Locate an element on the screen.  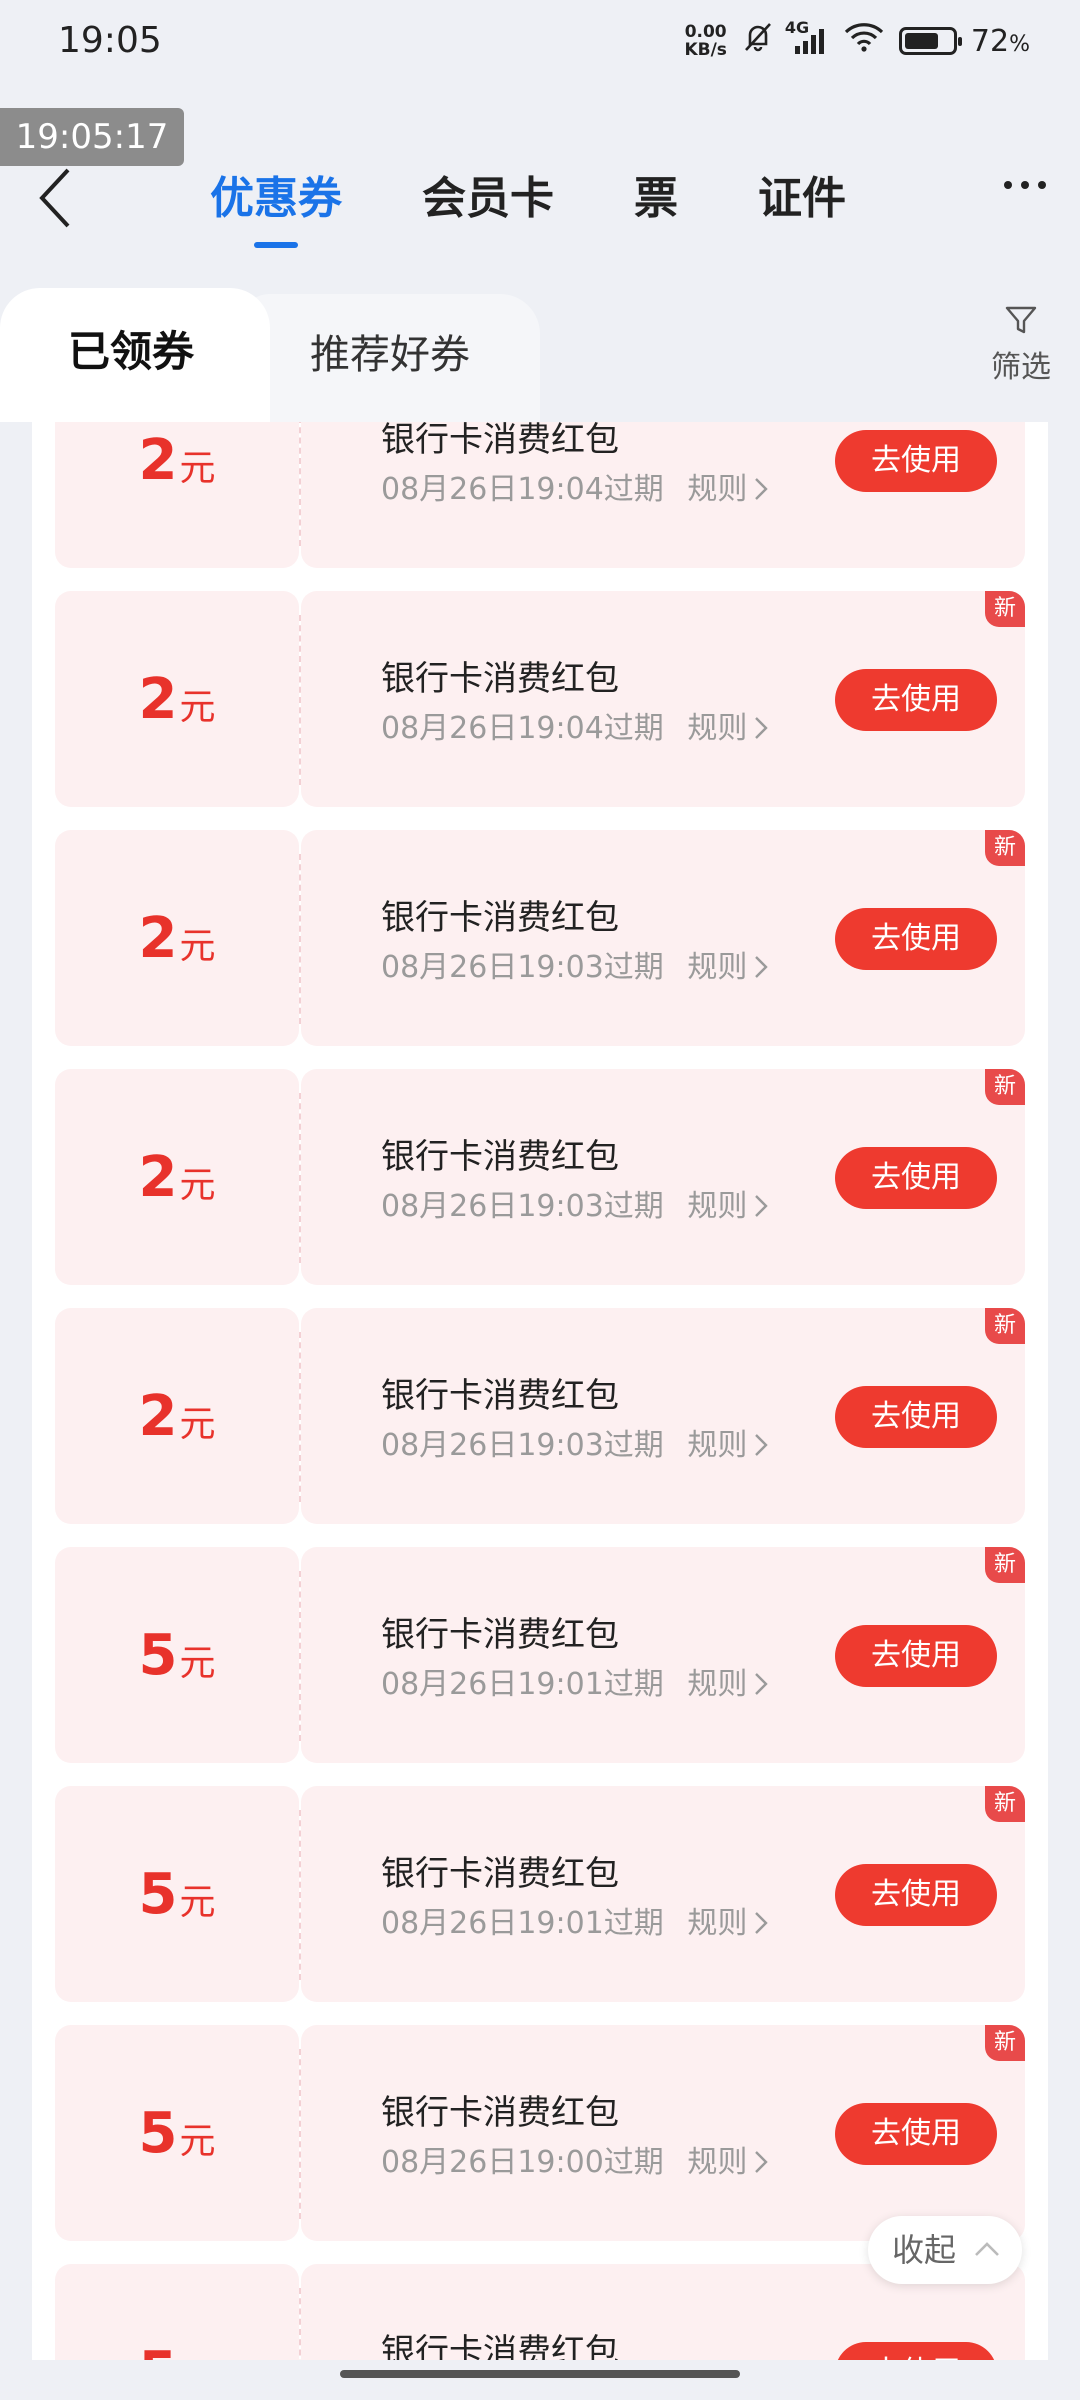
tab-documents: 证件 is located at coordinates (802, 194).